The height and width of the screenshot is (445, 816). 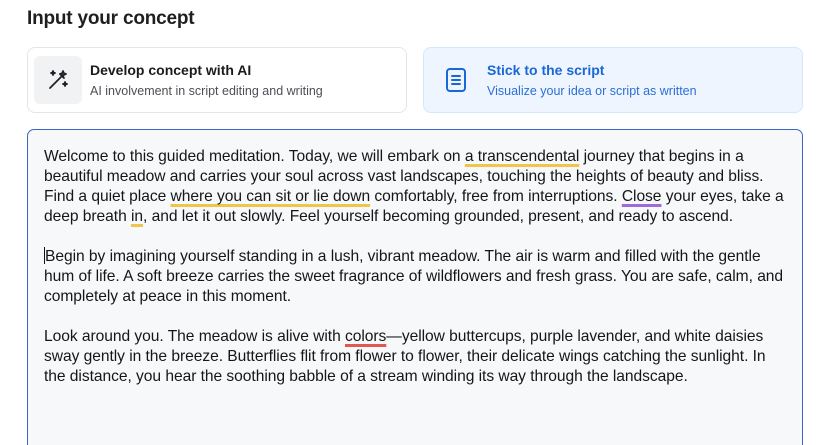 What do you see at coordinates (522, 156) in the screenshot?
I see `grammar-suggestion: a transcendental` at bounding box center [522, 156].